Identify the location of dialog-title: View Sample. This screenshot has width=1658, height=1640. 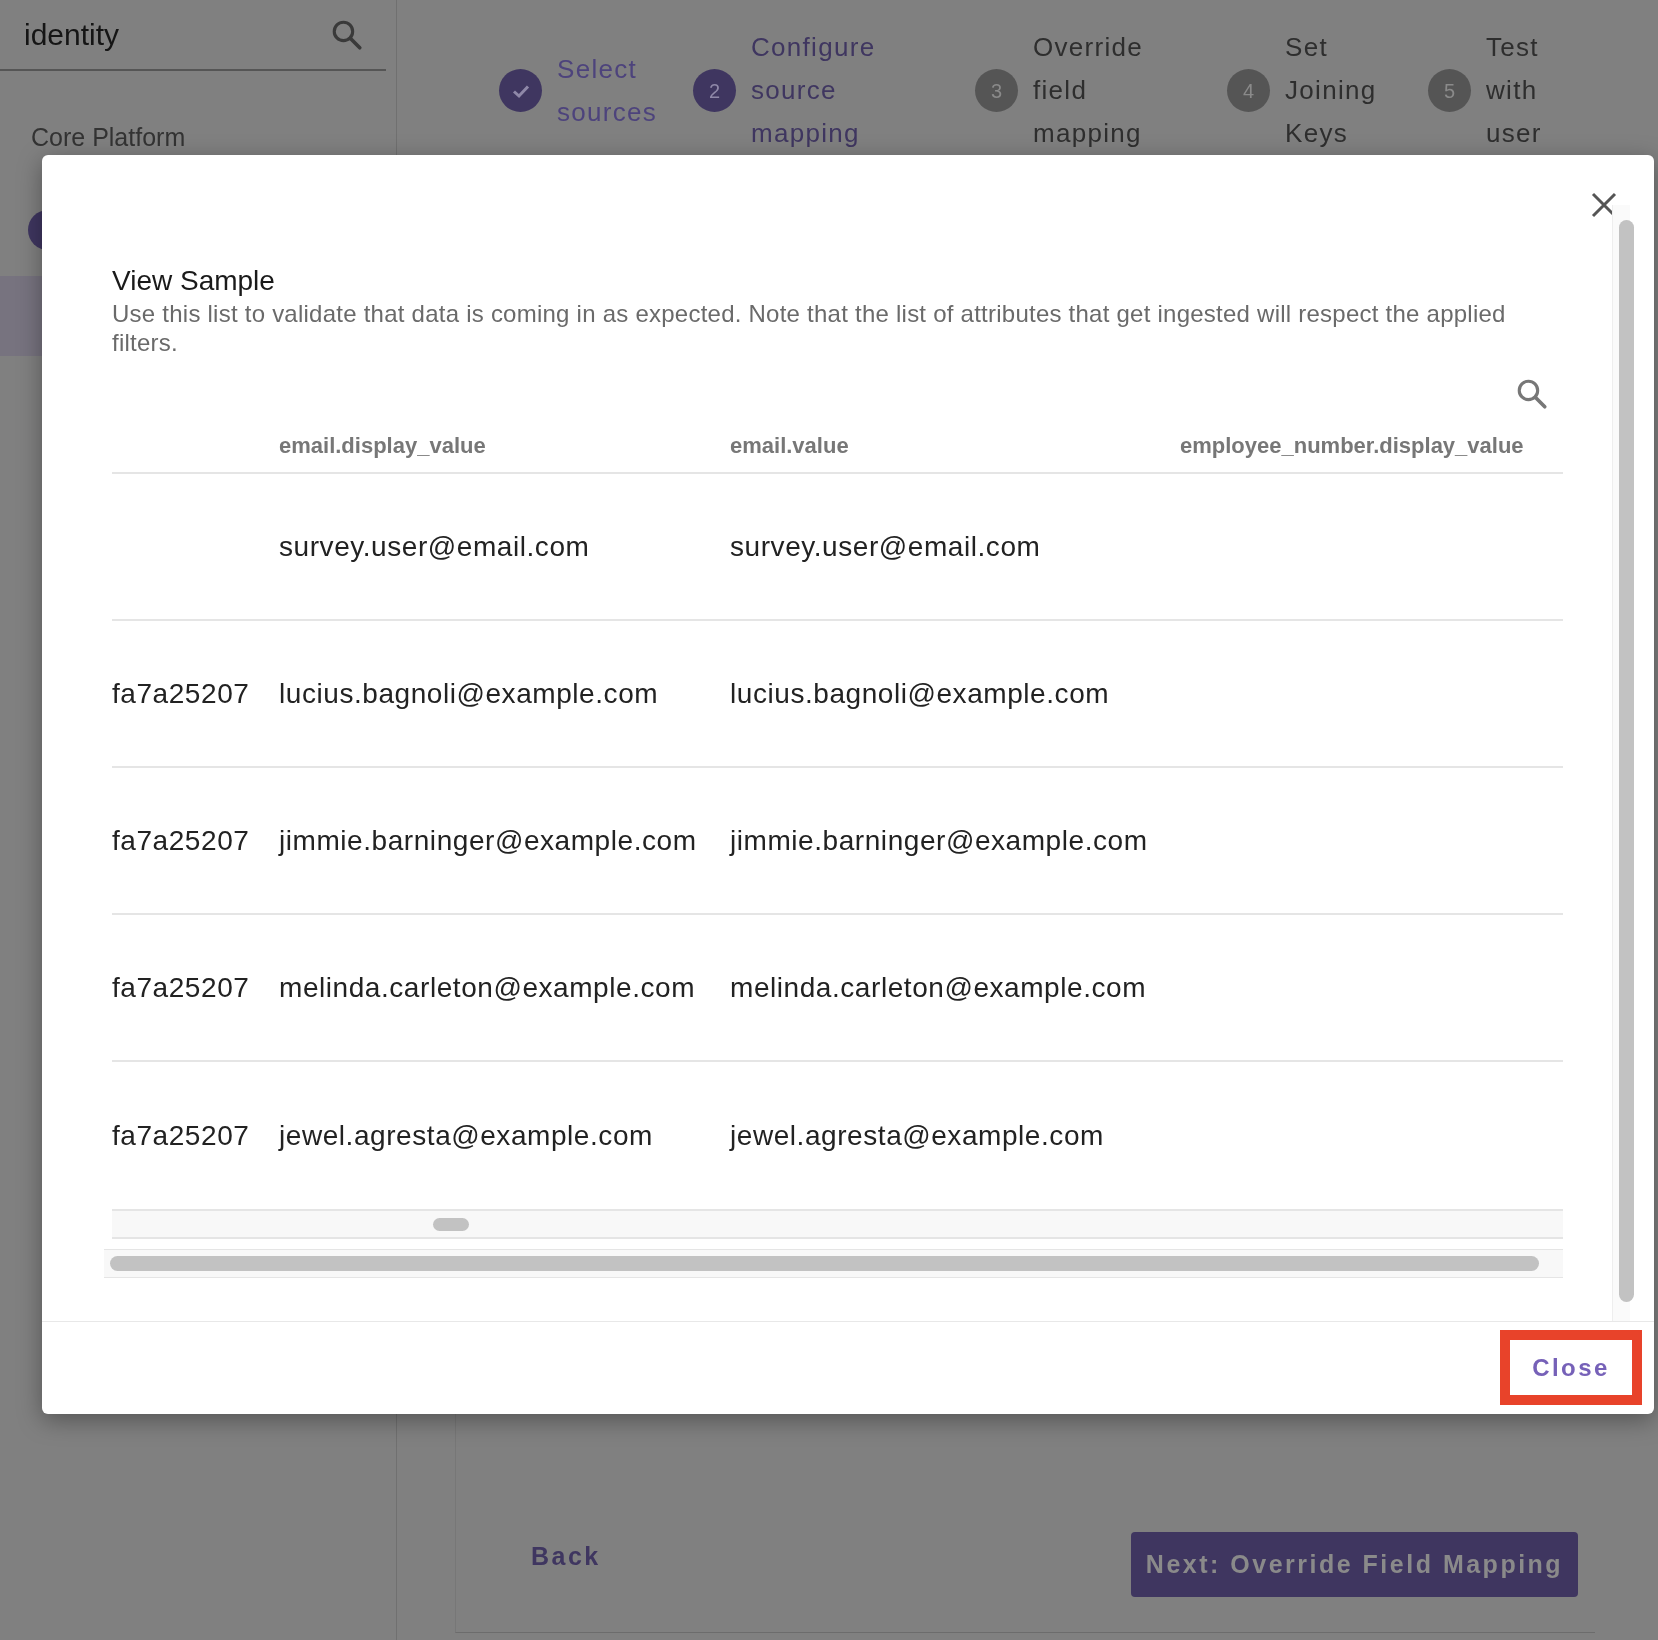
(194, 281).